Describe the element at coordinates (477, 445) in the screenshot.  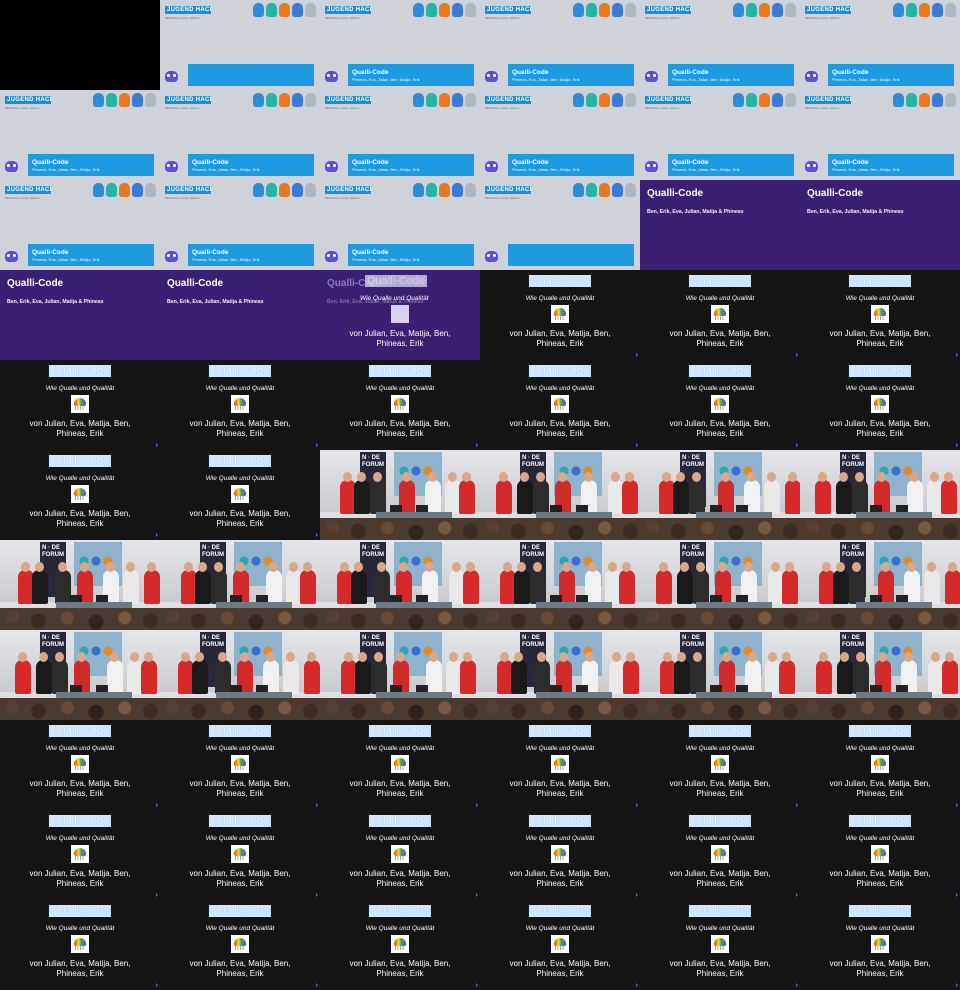
I see `next-arrow-icon` at that location.